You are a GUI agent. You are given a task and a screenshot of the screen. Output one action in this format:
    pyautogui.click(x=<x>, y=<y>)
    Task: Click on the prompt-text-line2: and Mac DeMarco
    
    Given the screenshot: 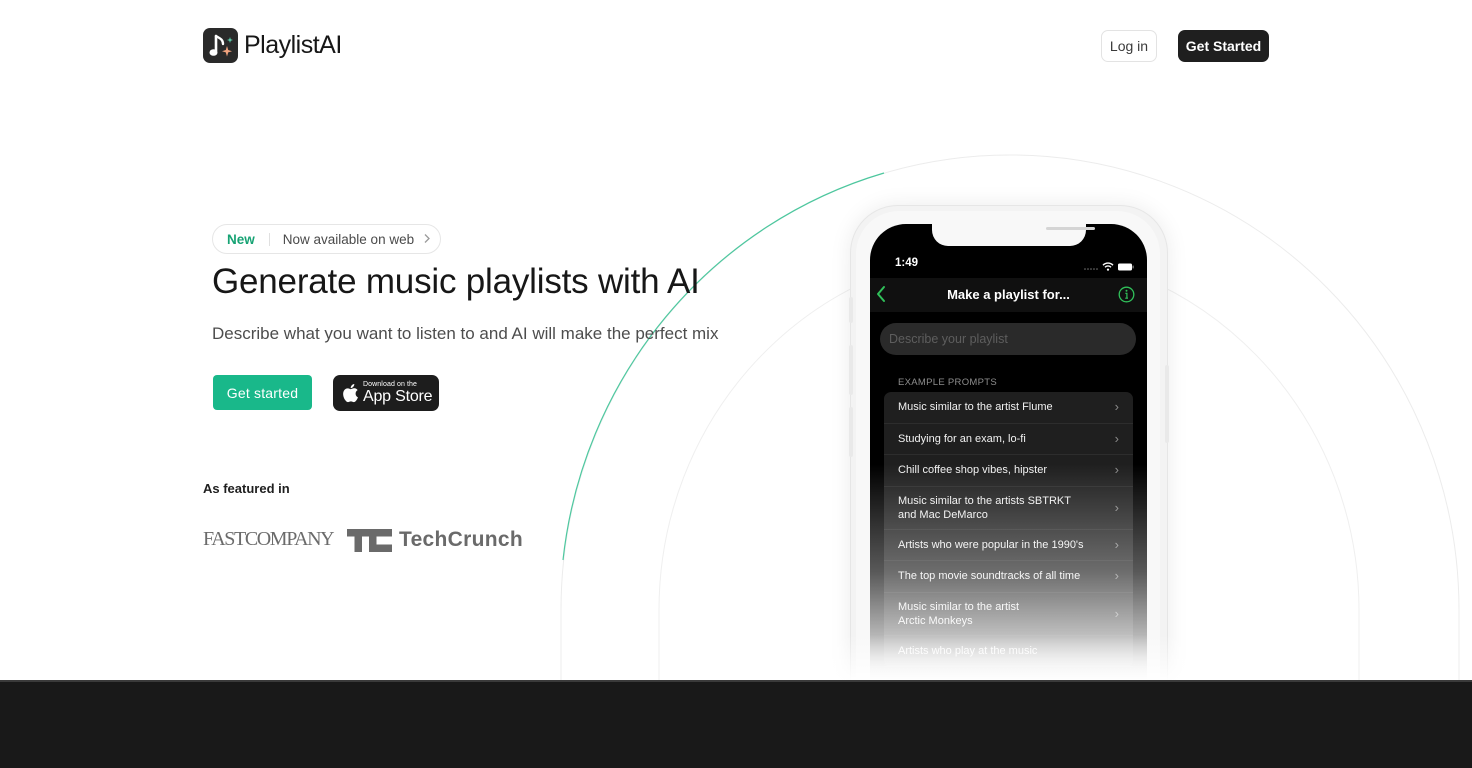 What is the action you would take?
    pyautogui.click(x=943, y=514)
    